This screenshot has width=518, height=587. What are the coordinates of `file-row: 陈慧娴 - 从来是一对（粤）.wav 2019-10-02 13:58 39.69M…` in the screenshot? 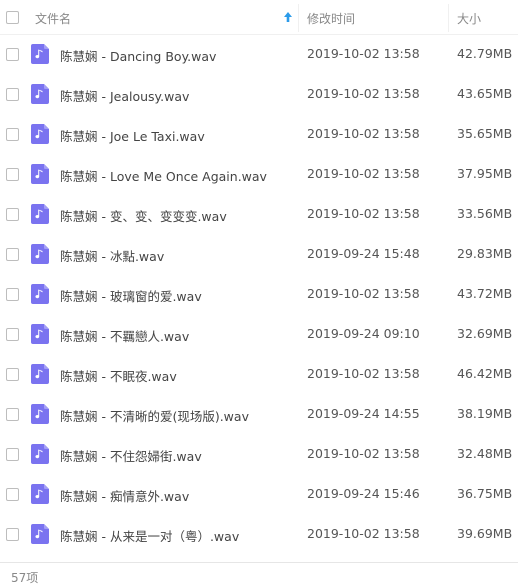 It's located at (259, 535).